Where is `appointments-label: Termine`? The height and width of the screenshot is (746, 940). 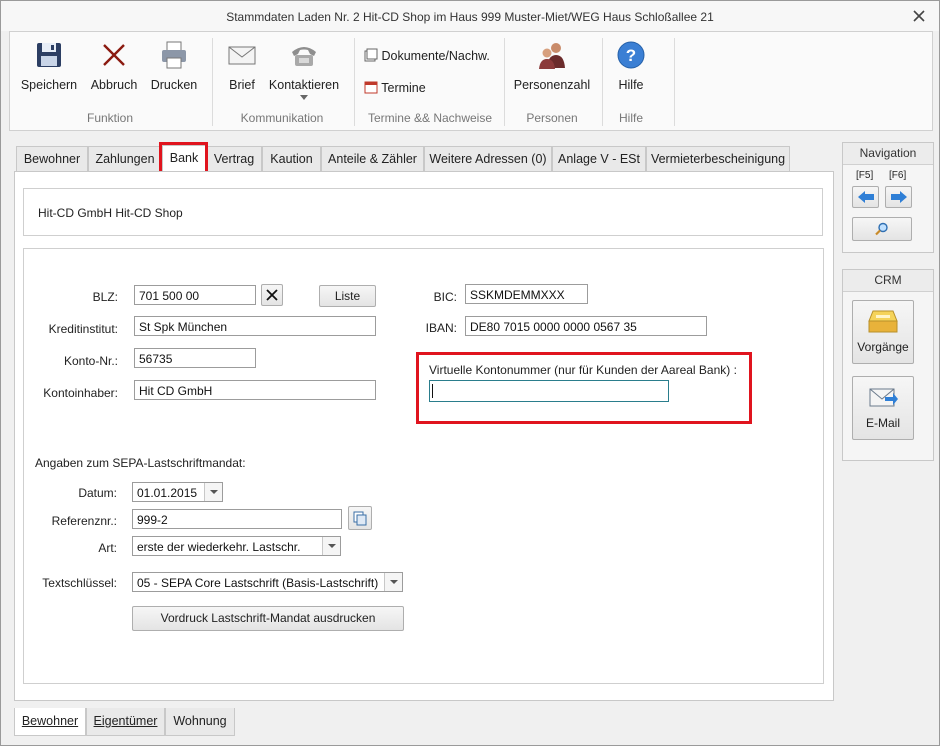
appointments-label: Termine is located at coordinates (403, 88).